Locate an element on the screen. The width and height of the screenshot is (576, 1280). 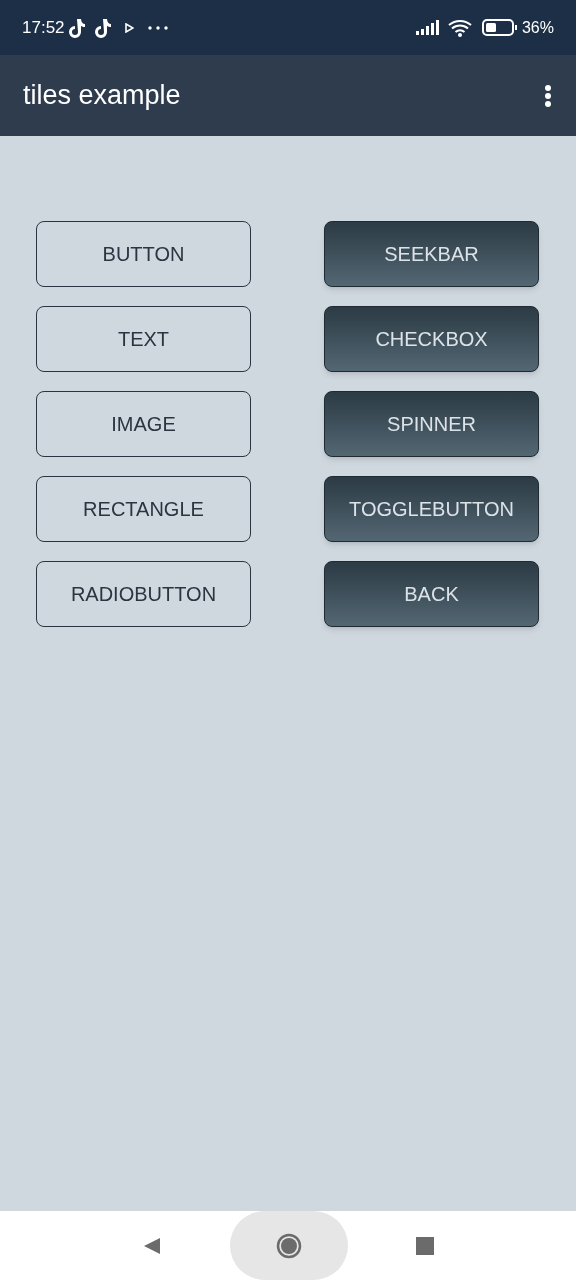
tile-button: BACK is located at coordinates (431, 594).